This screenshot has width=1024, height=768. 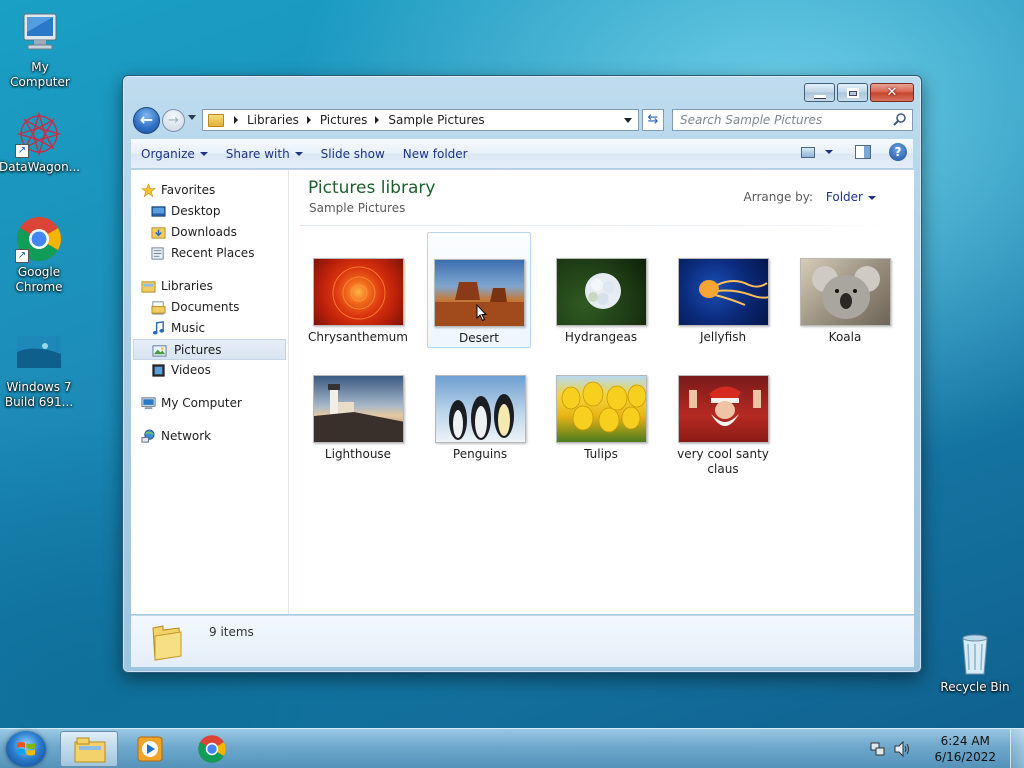 I want to click on clock-date: 6/16/2022, so click(x=965, y=757).